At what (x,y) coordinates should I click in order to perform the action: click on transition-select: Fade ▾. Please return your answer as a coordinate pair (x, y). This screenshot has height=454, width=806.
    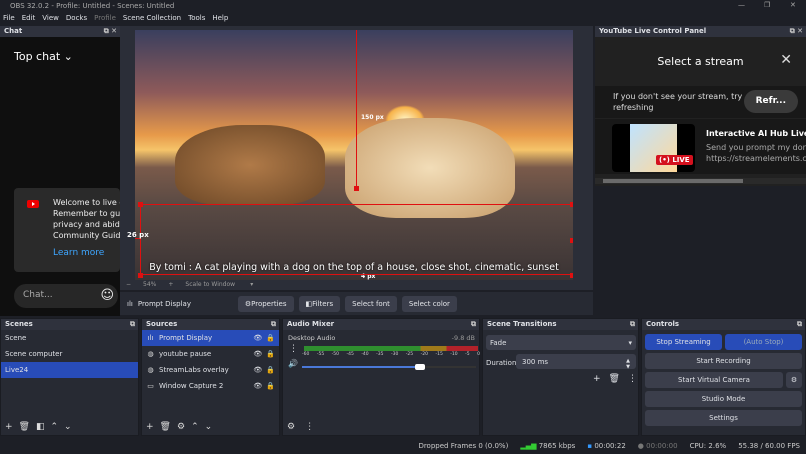
    Looking at the image, I should click on (561, 342).